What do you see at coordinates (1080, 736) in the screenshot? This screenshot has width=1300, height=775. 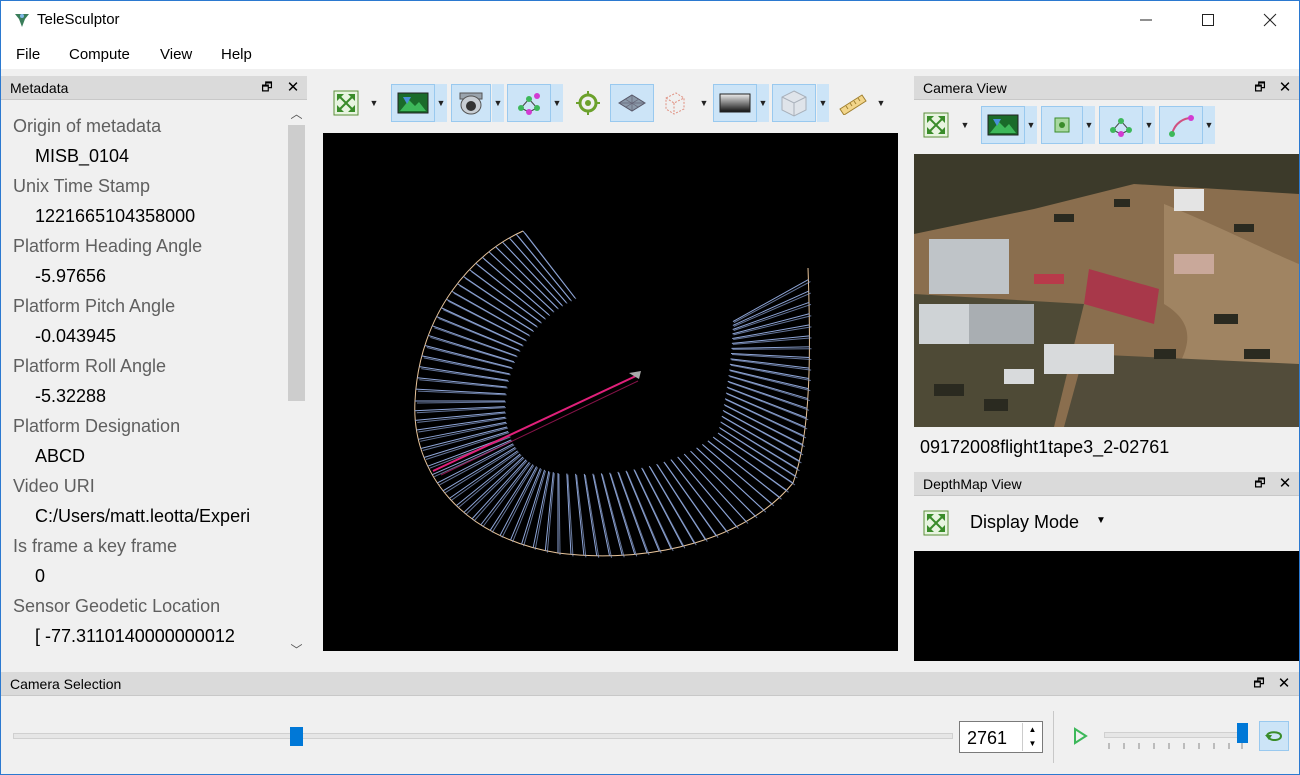 I see `play-button` at bounding box center [1080, 736].